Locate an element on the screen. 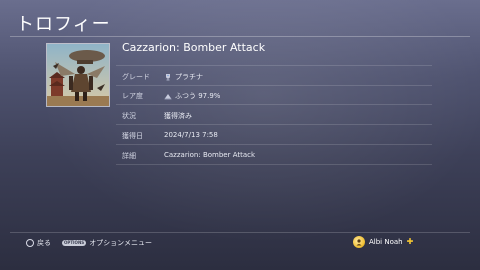 The height and width of the screenshot is (270, 480). rarity-common-icon is located at coordinates (168, 96).